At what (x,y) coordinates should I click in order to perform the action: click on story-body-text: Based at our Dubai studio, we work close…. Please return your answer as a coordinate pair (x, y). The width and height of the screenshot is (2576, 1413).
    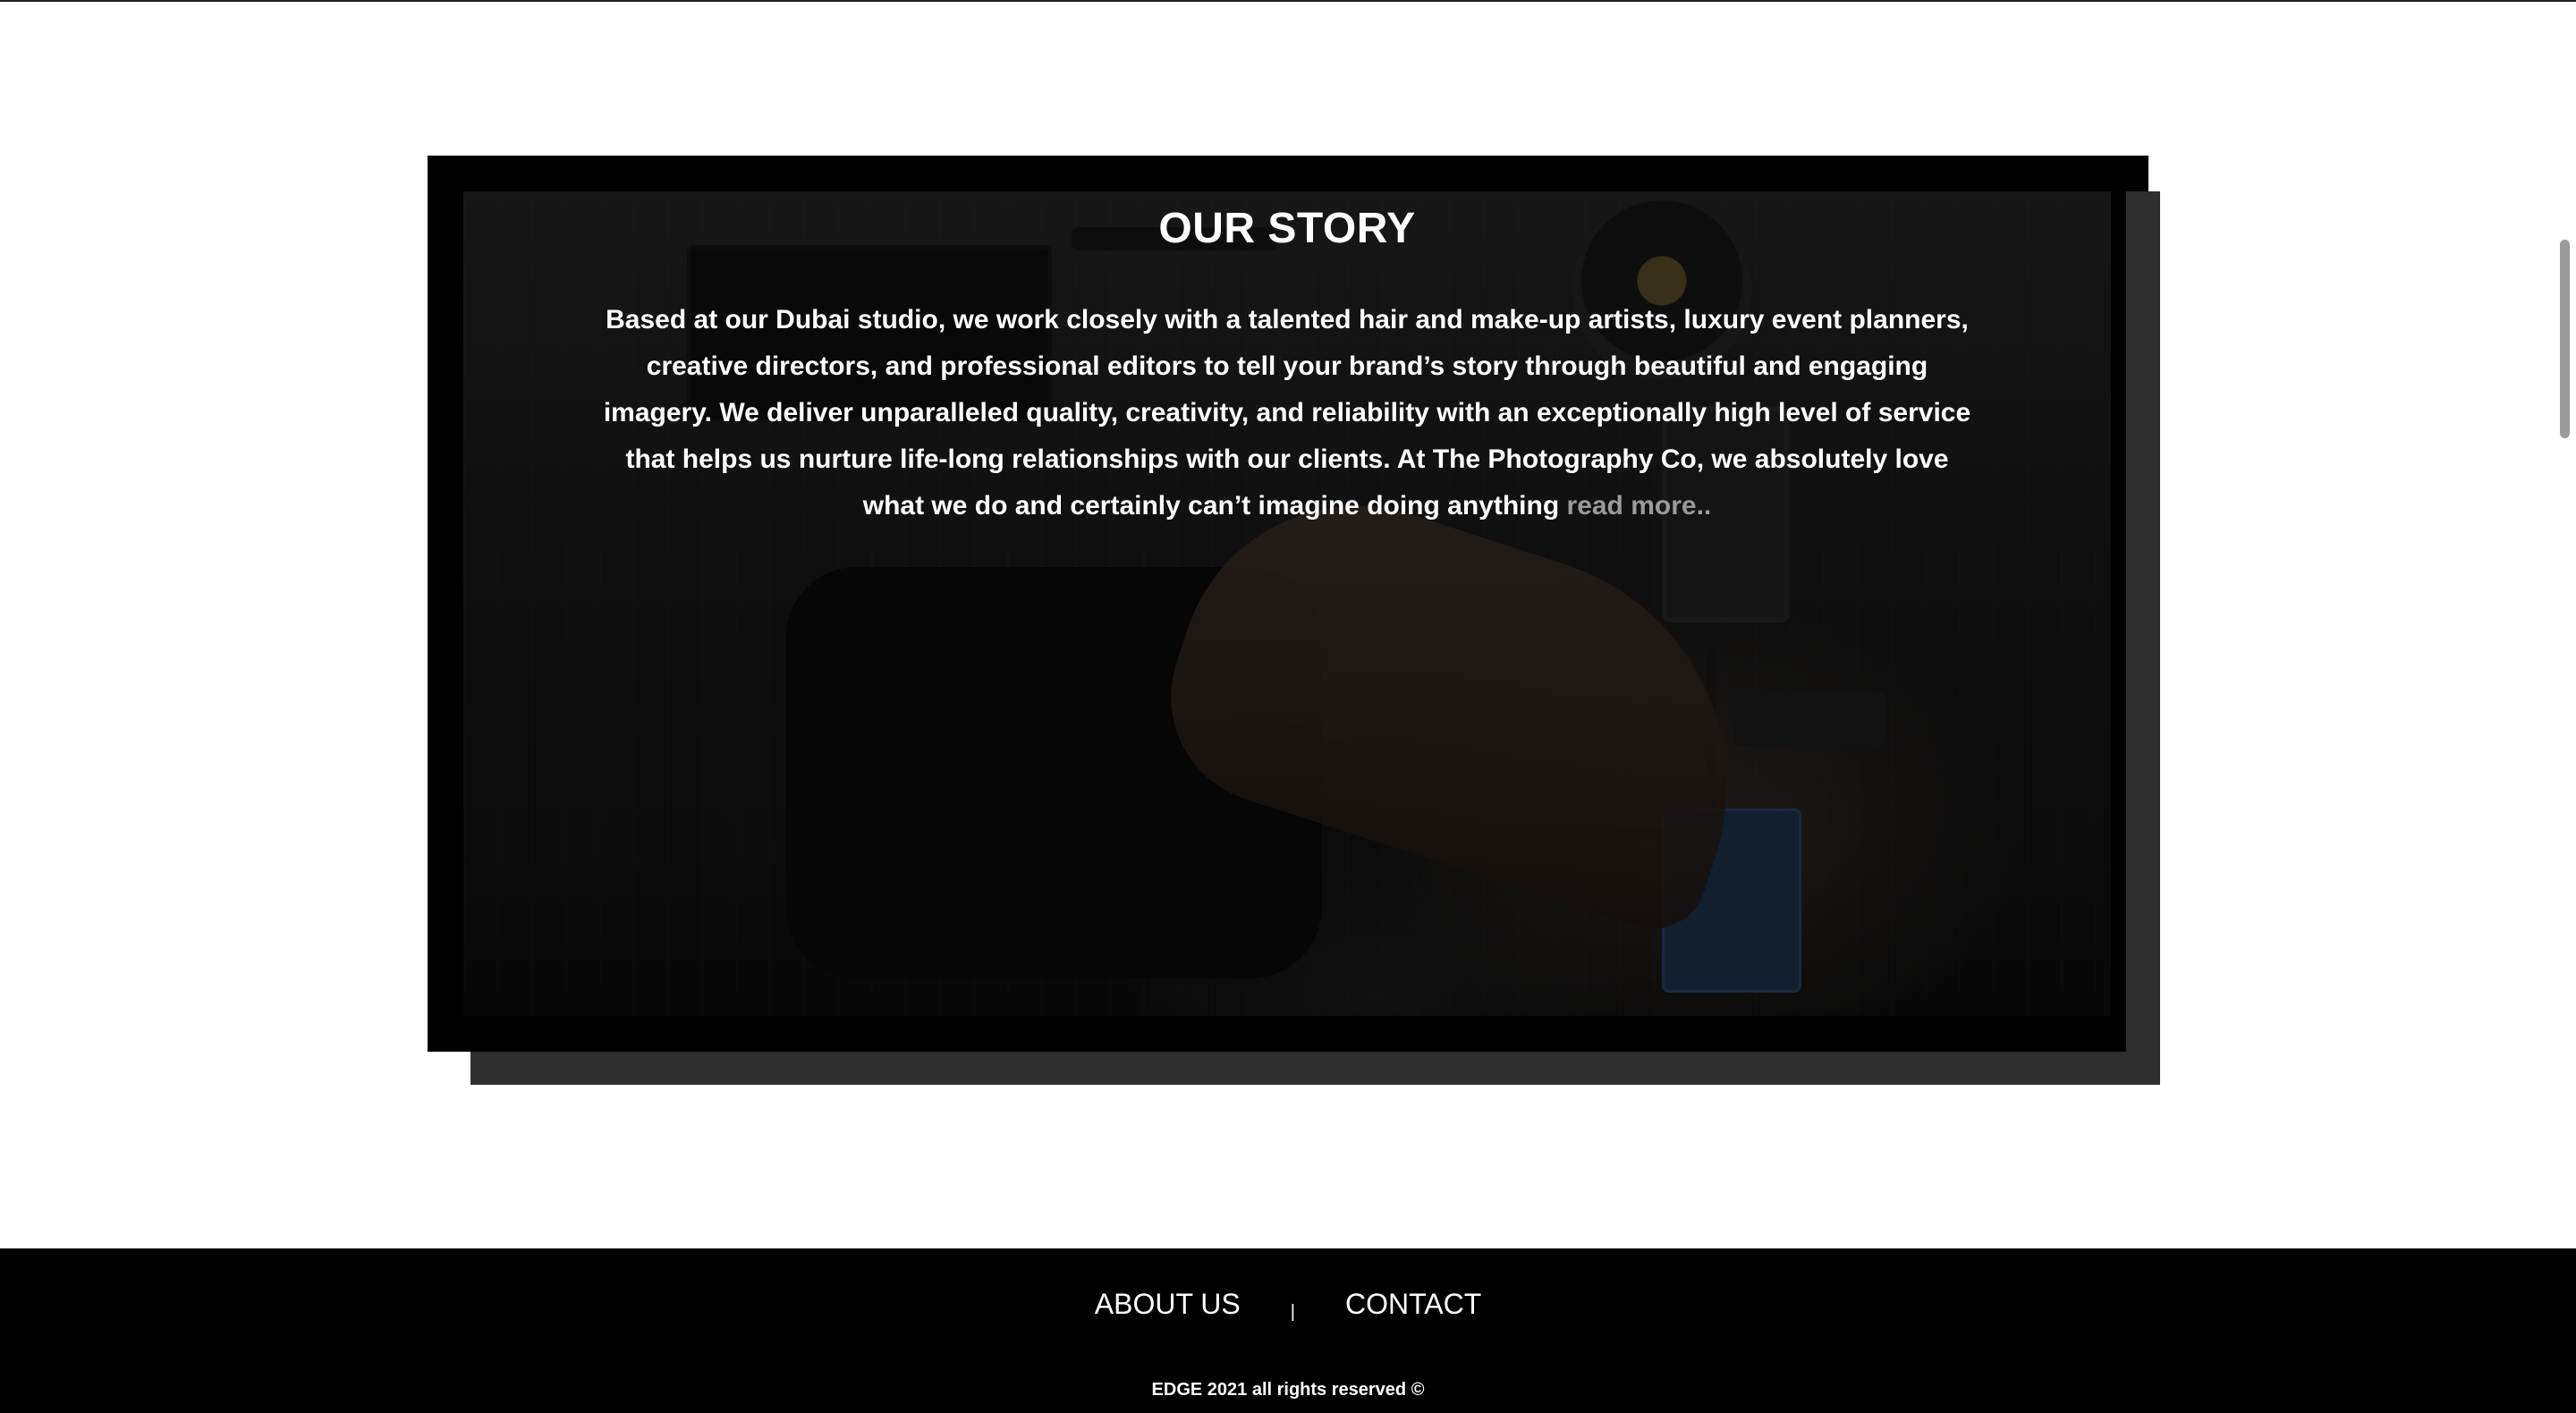
    Looking at the image, I should click on (1287, 412).